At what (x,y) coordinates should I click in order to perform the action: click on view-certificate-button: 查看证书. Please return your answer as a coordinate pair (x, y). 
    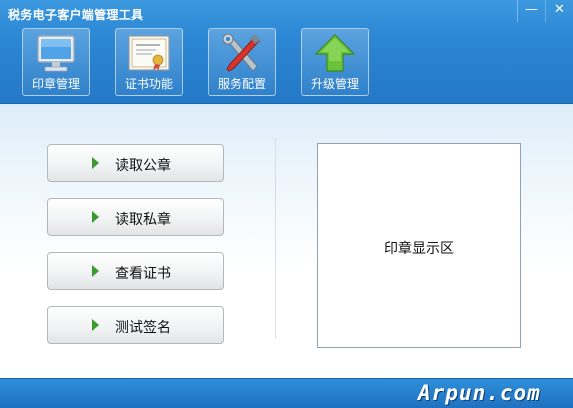
    Looking at the image, I should click on (135, 271).